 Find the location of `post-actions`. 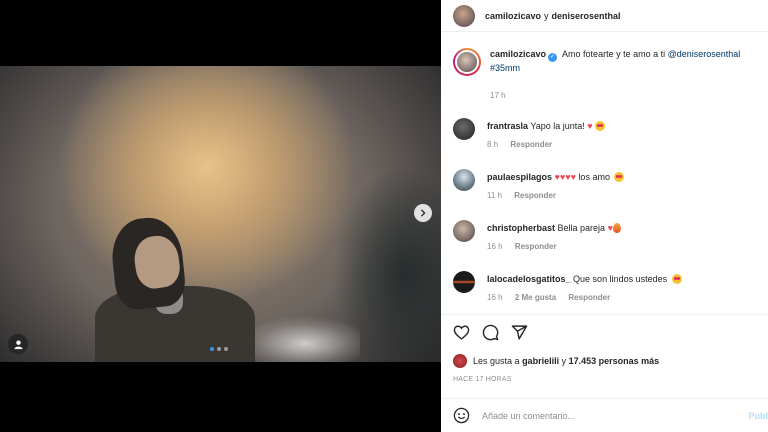

post-actions is located at coordinates (490, 332).